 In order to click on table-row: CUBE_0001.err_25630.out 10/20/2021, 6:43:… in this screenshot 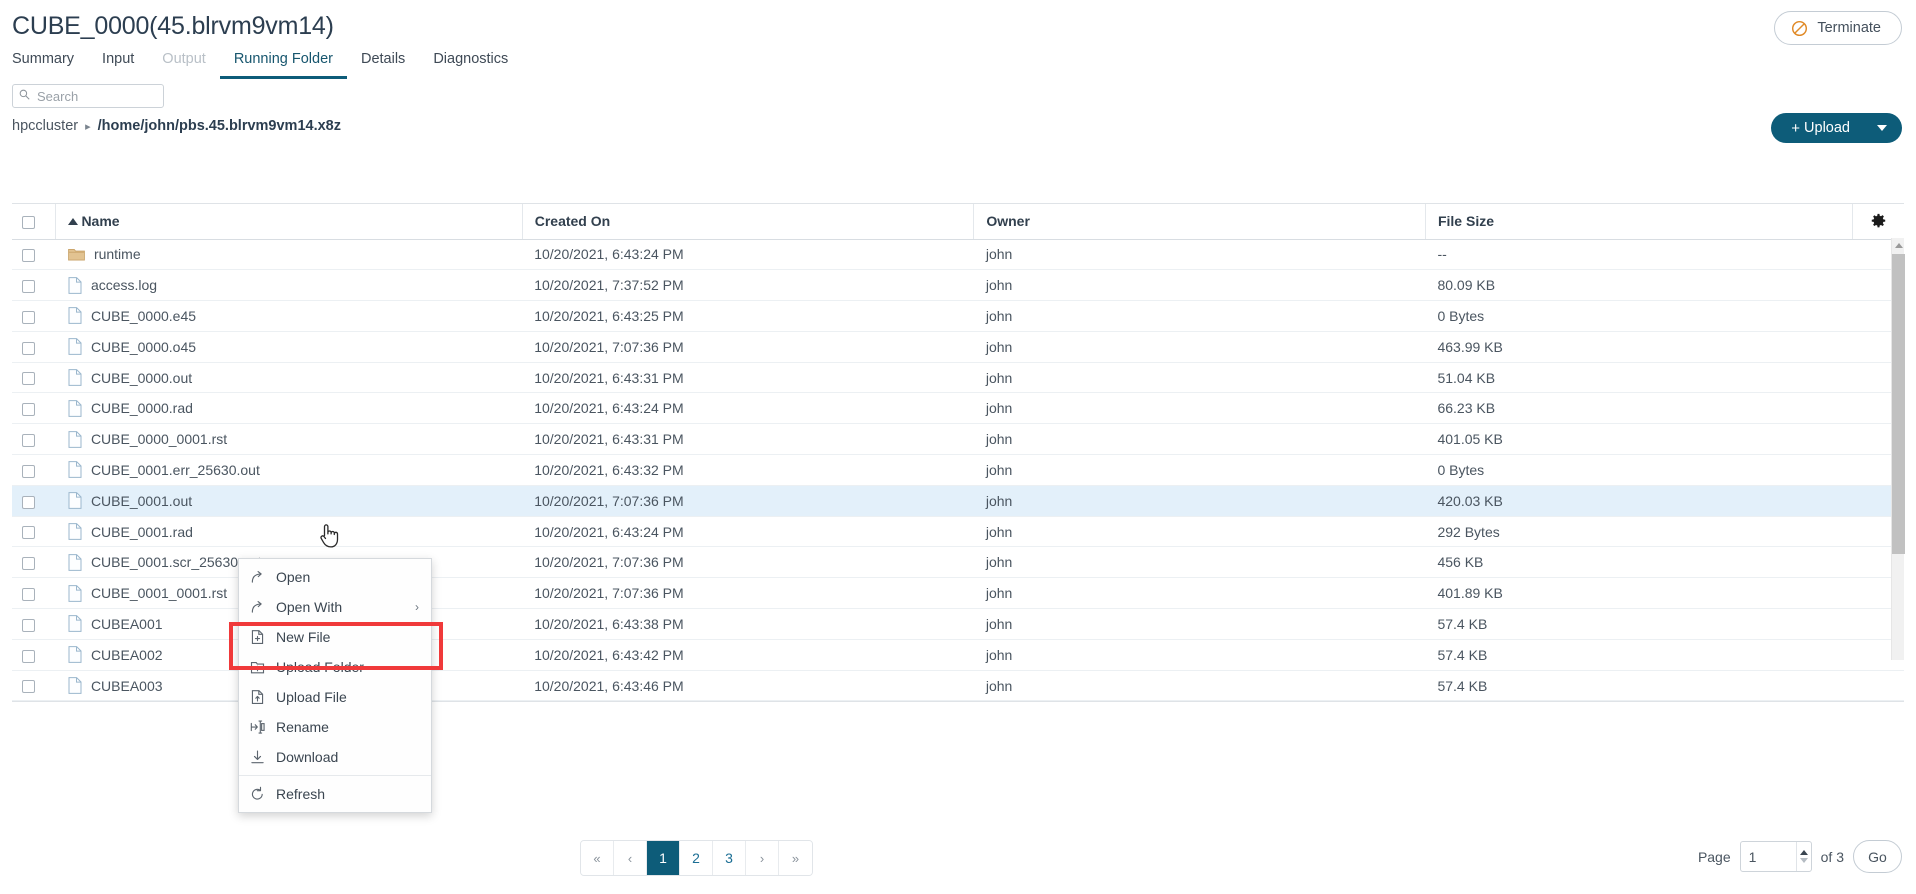, I will do `click(958, 470)`.